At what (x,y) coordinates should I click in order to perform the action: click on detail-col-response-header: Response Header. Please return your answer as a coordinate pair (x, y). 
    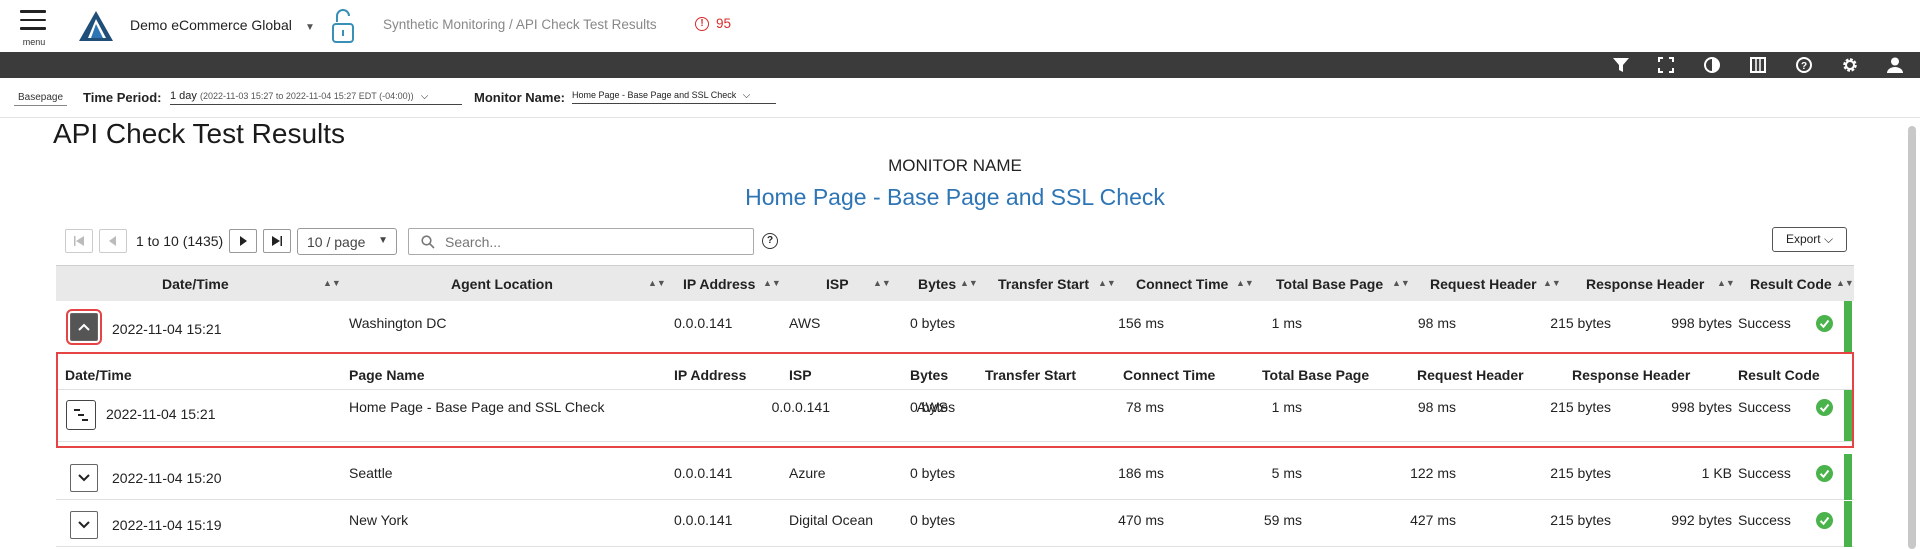
    Looking at the image, I should click on (1631, 375).